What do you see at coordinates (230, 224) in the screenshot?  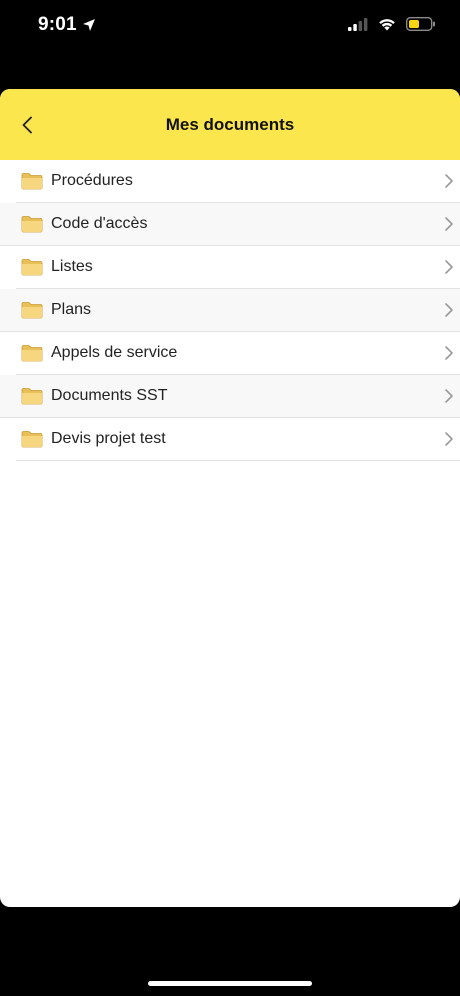 I see `folder-row-code-acces: Code d'accès` at bounding box center [230, 224].